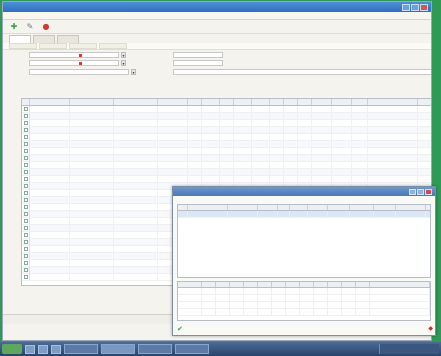  What do you see at coordinates (180, 329) in the screenshot?
I see `confirm-check-icon: ✔` at bounding box center [180, 329].